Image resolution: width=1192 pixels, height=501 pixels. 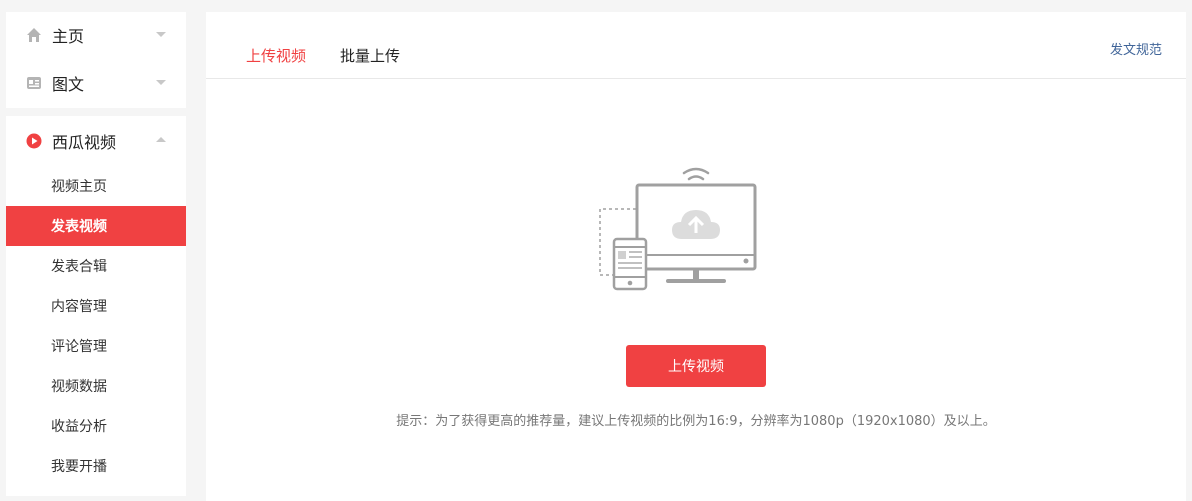 What do you see at coordinates (79, 387) in the screenshot?
I see `sidebar-item-label: 视频数据` at bounding box center [79, 387].